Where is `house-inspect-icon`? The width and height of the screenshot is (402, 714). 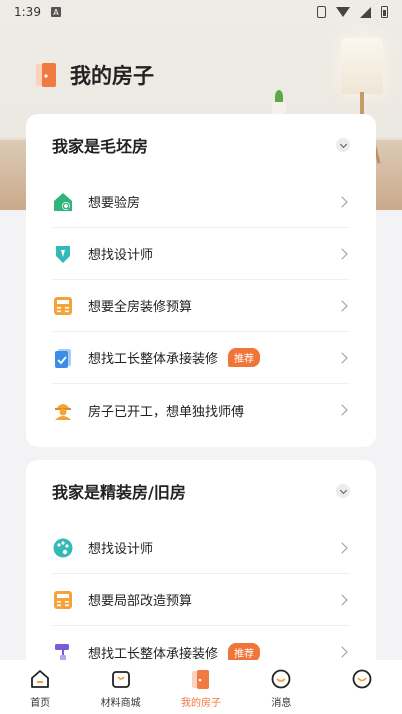
house-inspect-icon is located at coordinates (63, 202).